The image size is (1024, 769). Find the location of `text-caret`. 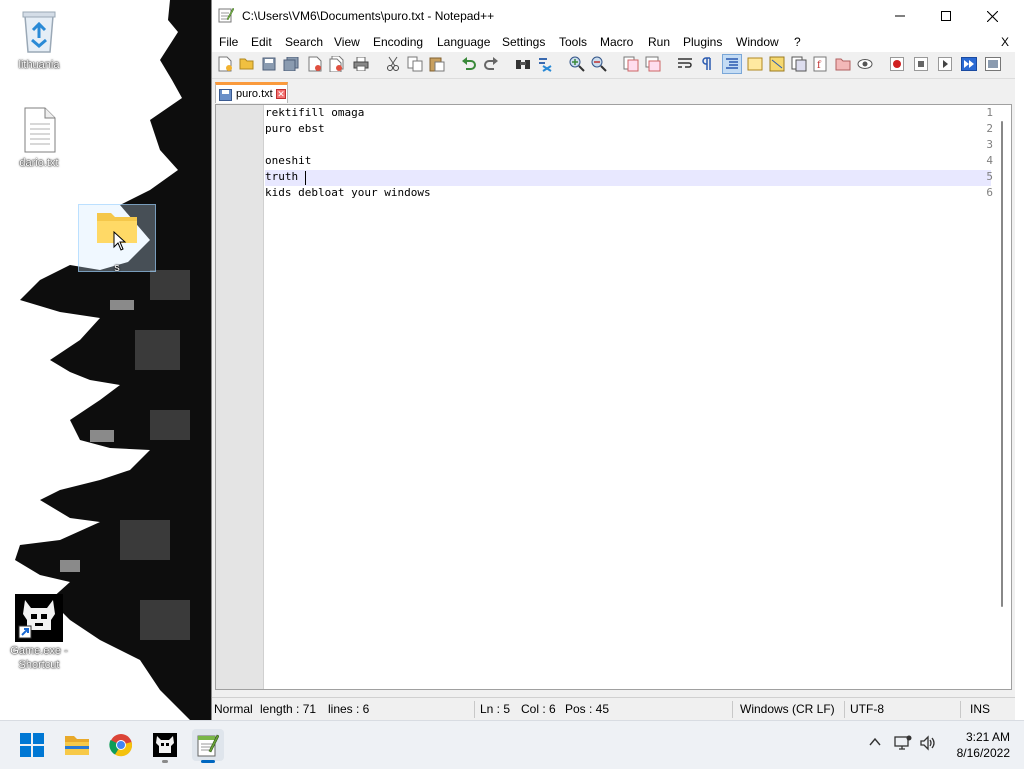

text-caret is located at coordinates (305, 178).